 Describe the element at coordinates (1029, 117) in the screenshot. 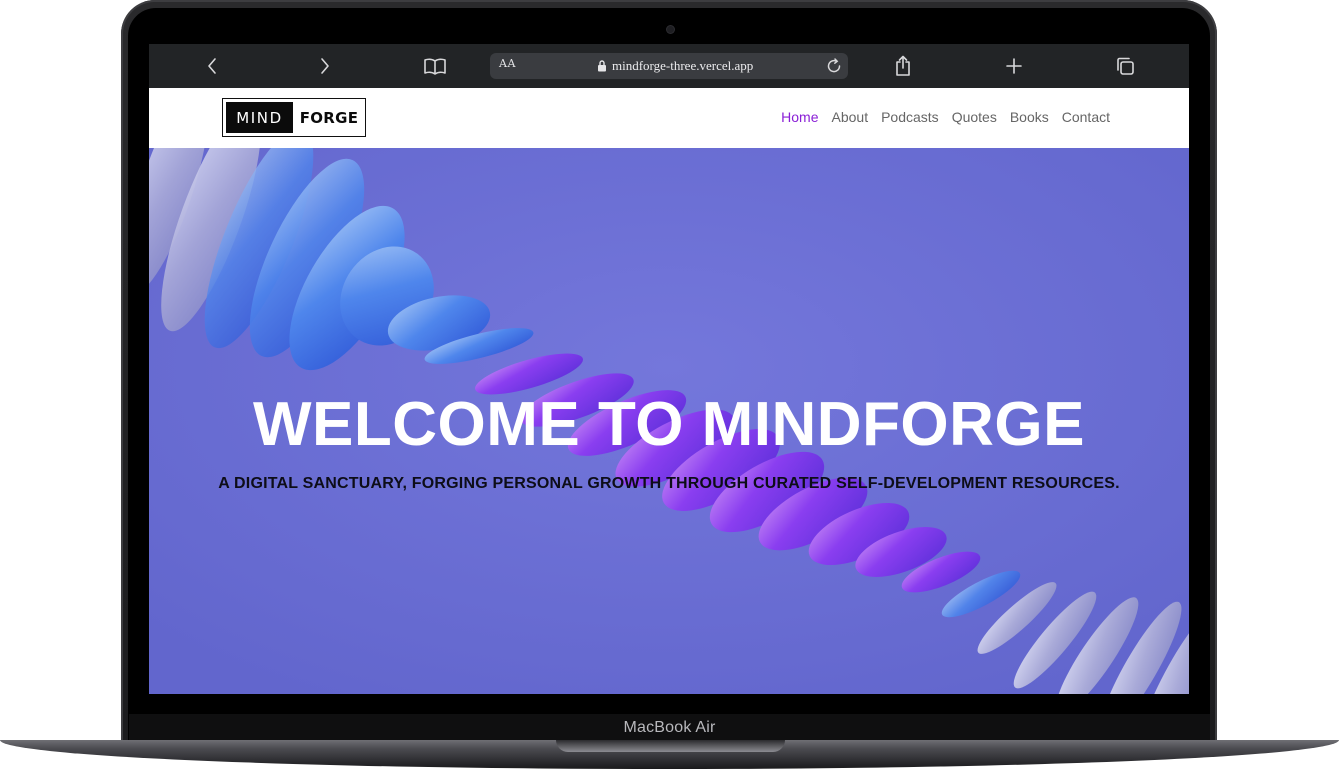

I see `nav-books: Books` at that location.